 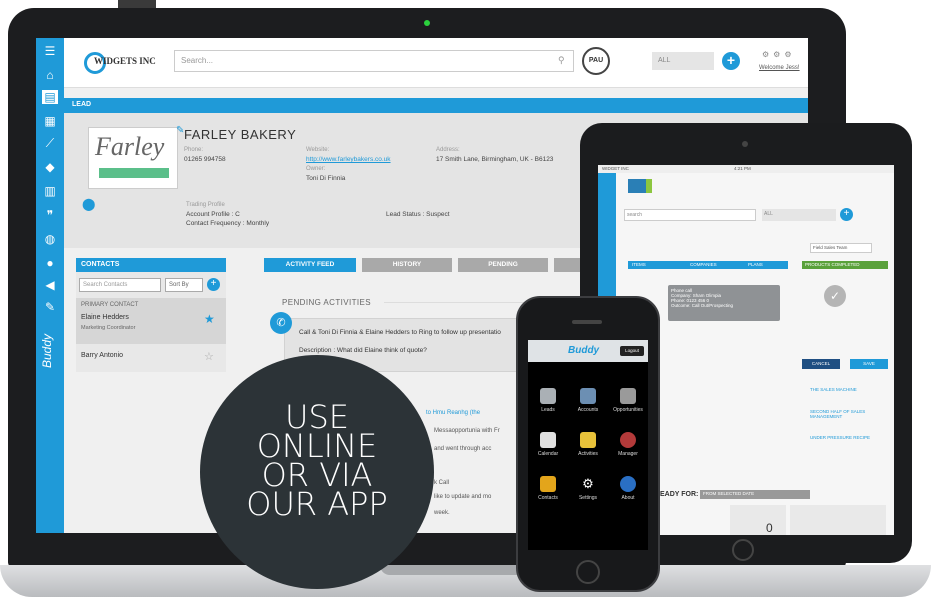 I want to click on tablet-tab: COMPANIES, so click(x=703, y=264).